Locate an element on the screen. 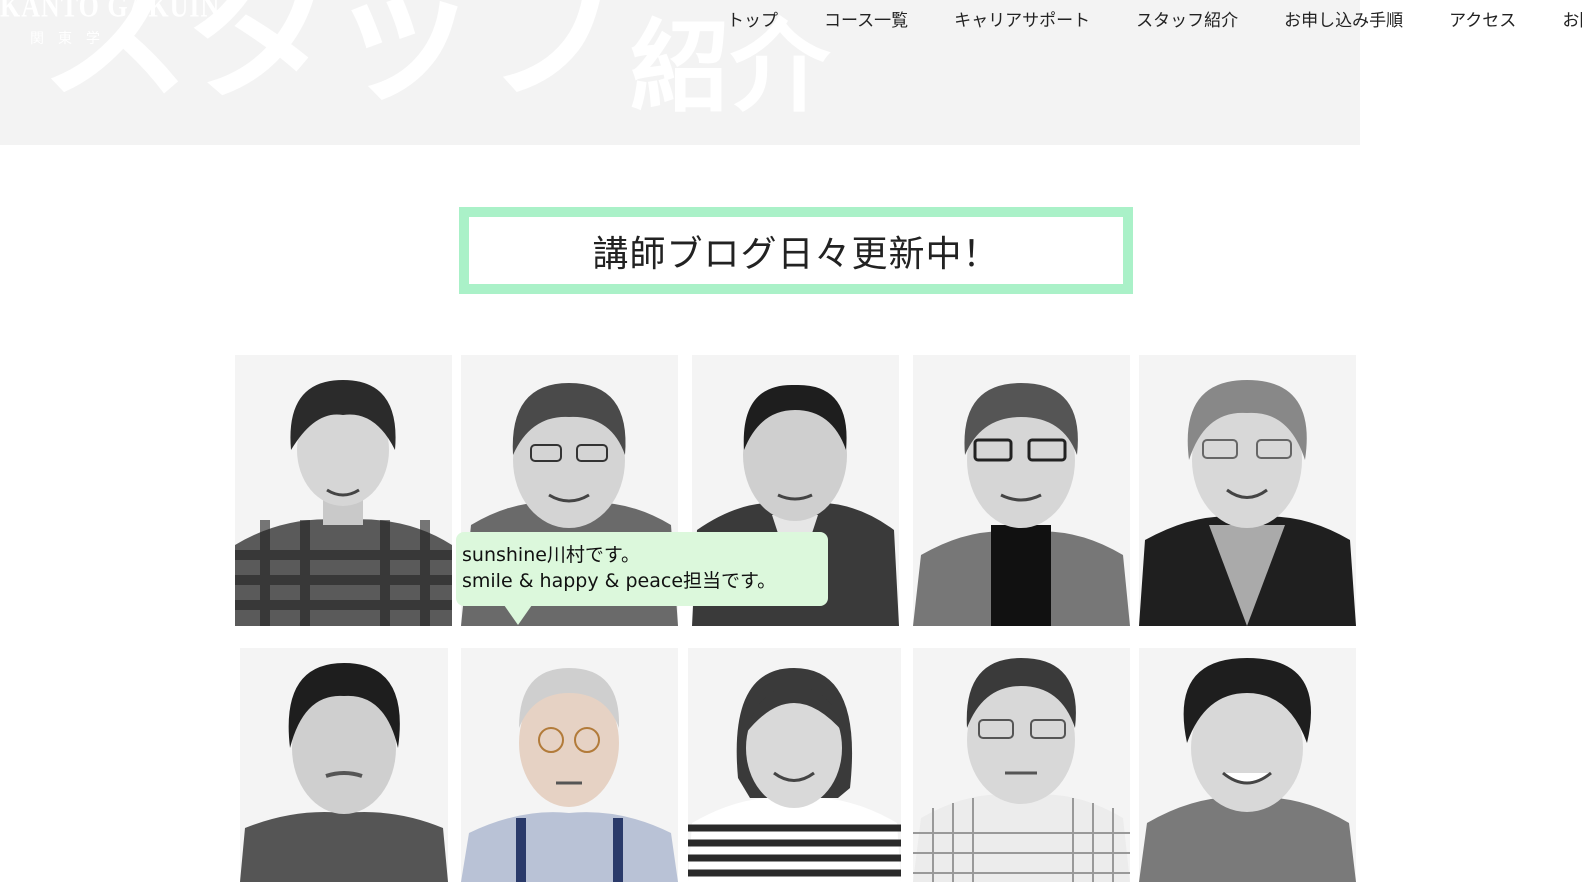 The height and width of the screenshot is (882, 1582). nav-item-top: トップ is located at coordinates (752, 21).